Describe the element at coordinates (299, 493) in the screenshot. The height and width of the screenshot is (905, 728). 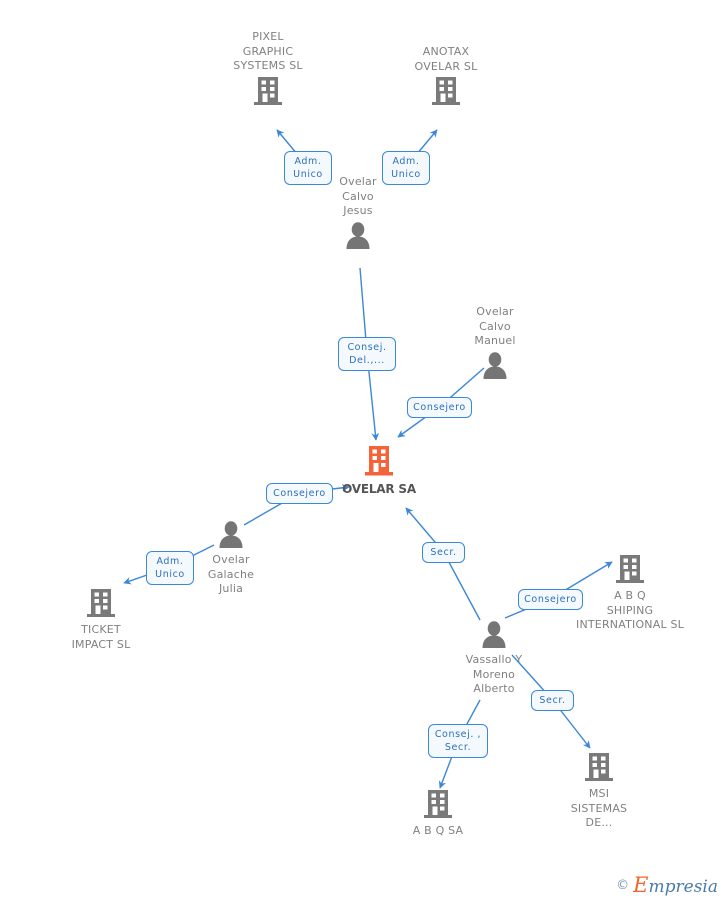
I see `edge-label-e5: Consejero` at that location.